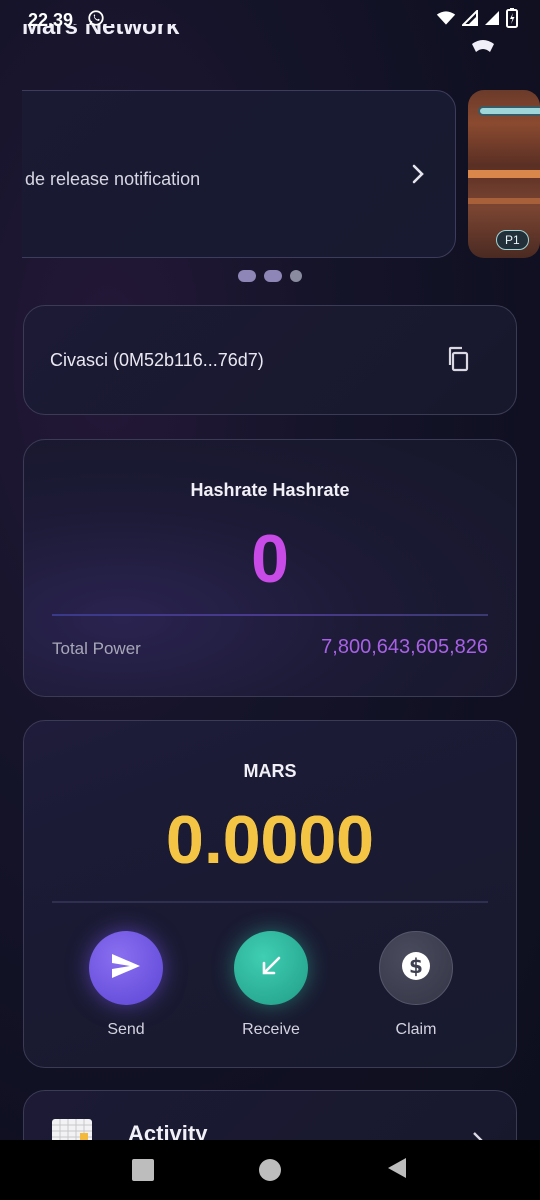 This screenshot has height=1200, width=540. Describe the element at coordinates (270, 360) in the screenshot. I see `wallet-card: Civasci (0M52b116...76d7)` at that location.